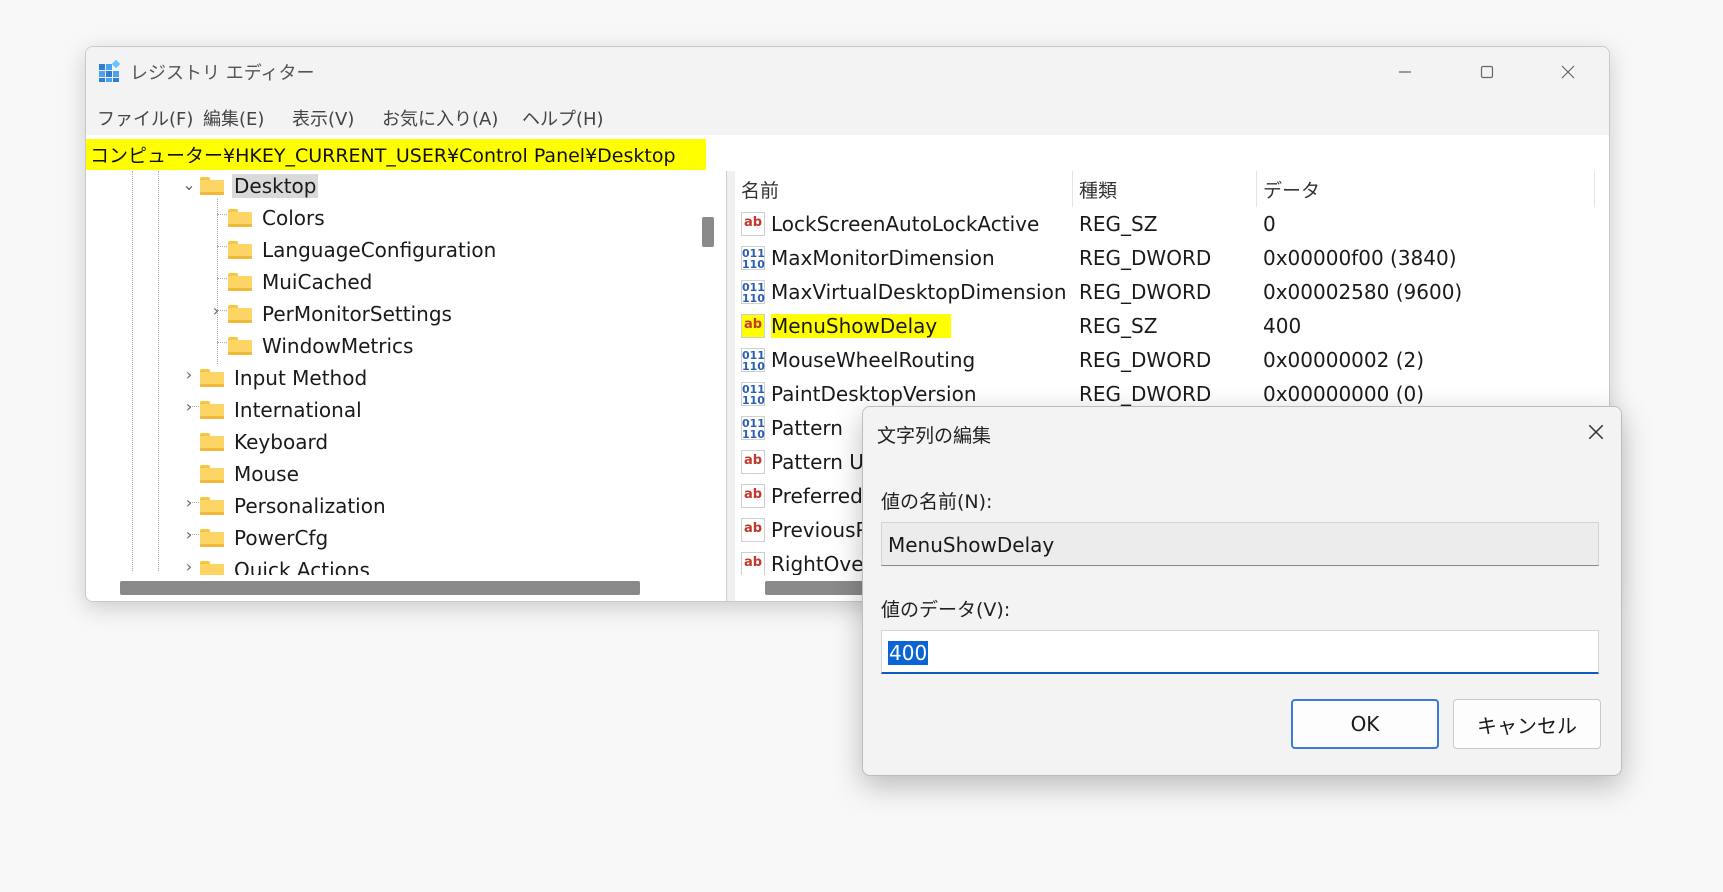 The image size is (1723, 892). I want to click on dialog-close-button, so click(1596, 432).